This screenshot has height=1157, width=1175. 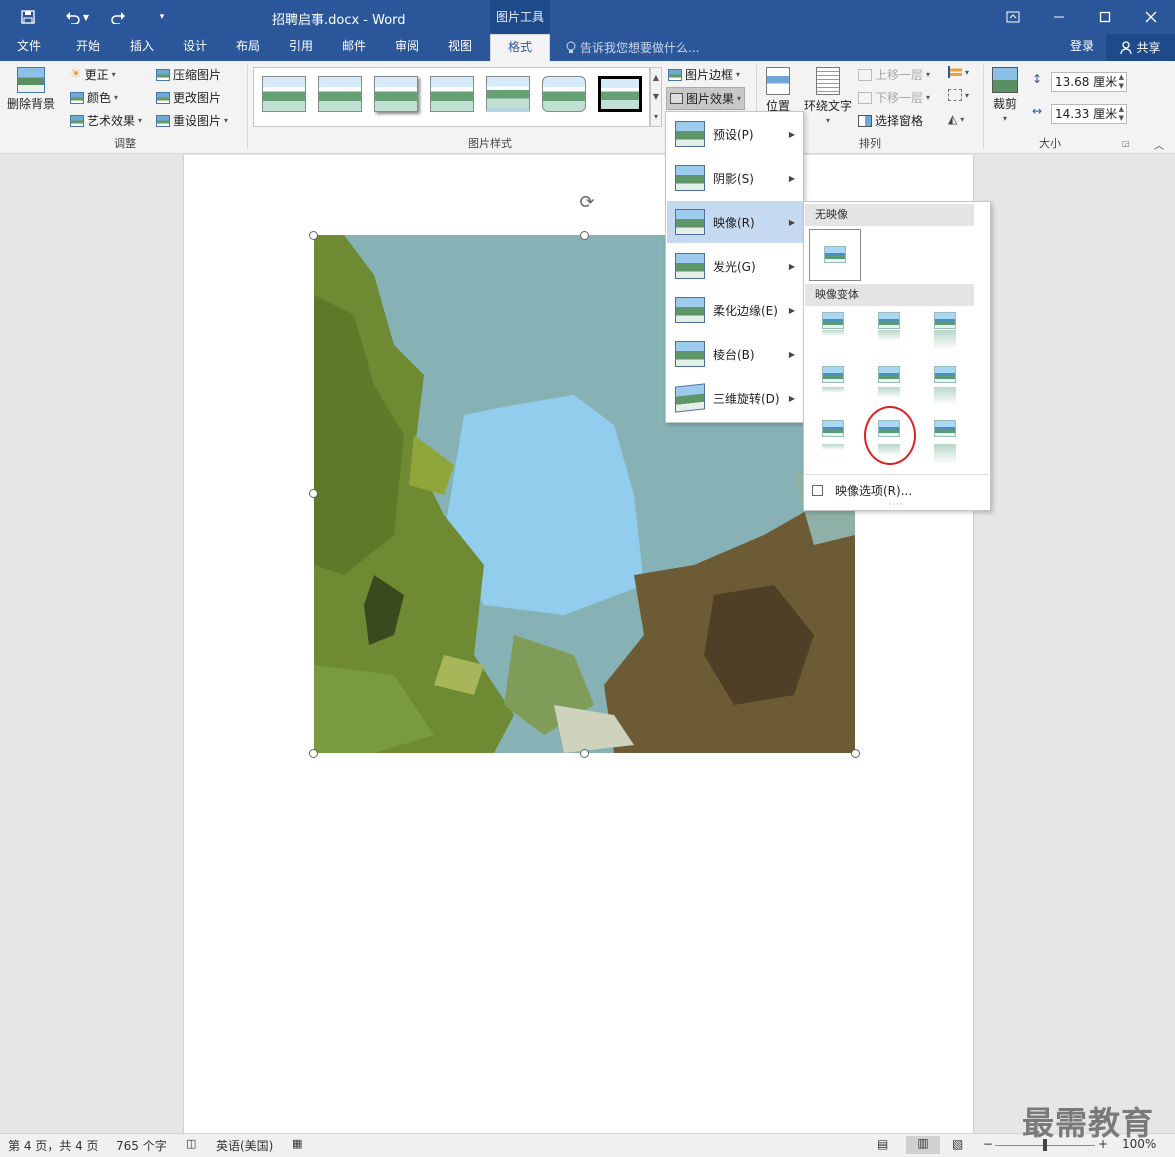 What do you see at coordinates (301, 47) in the screenshot?
I see `tab-references: 引用` at bounding box center [301, 47].